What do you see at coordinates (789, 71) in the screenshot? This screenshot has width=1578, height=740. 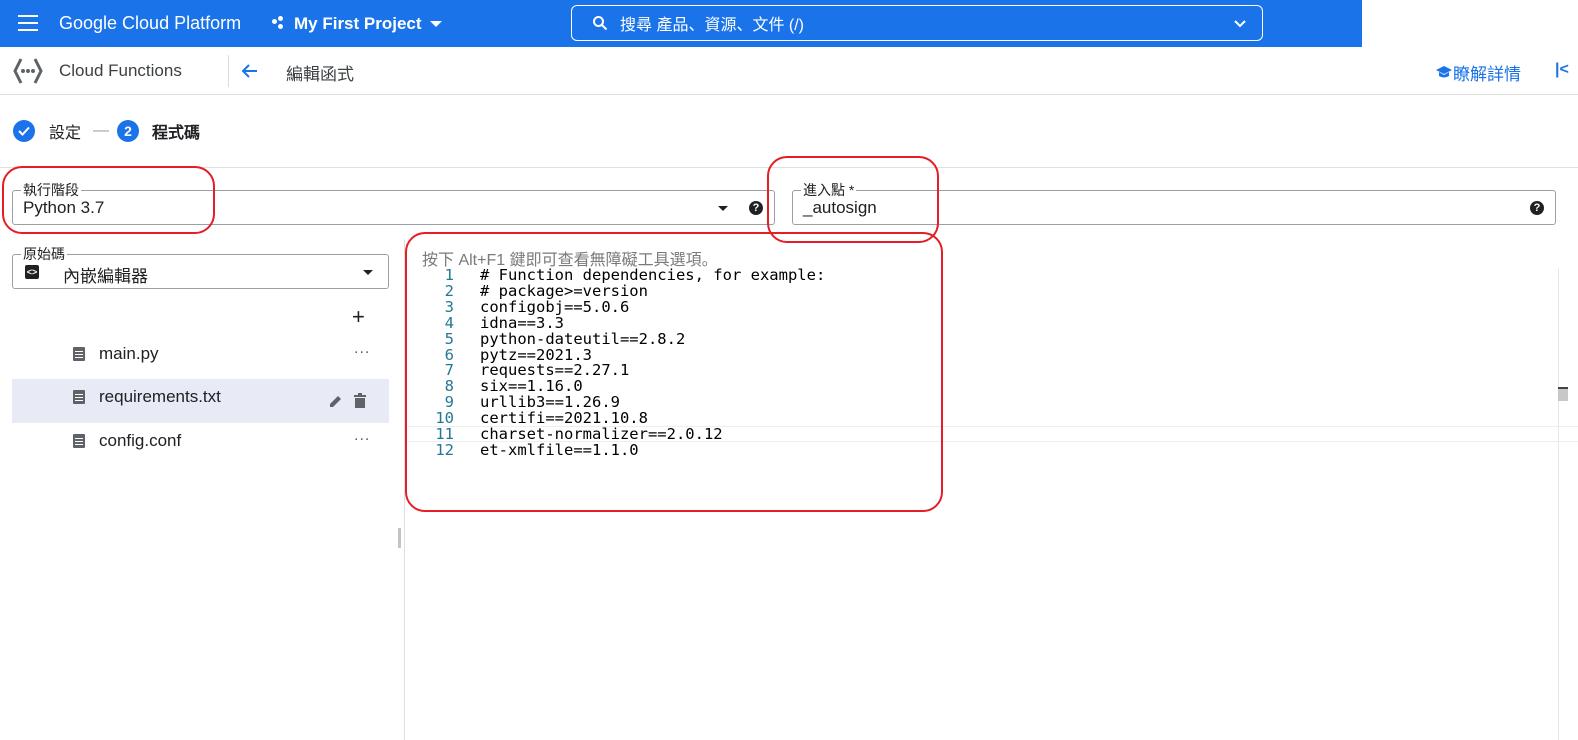 I see `page-header: Cloud Functions 編輯函式 瞭解詳情 |<` at bounding box center [789, 71].